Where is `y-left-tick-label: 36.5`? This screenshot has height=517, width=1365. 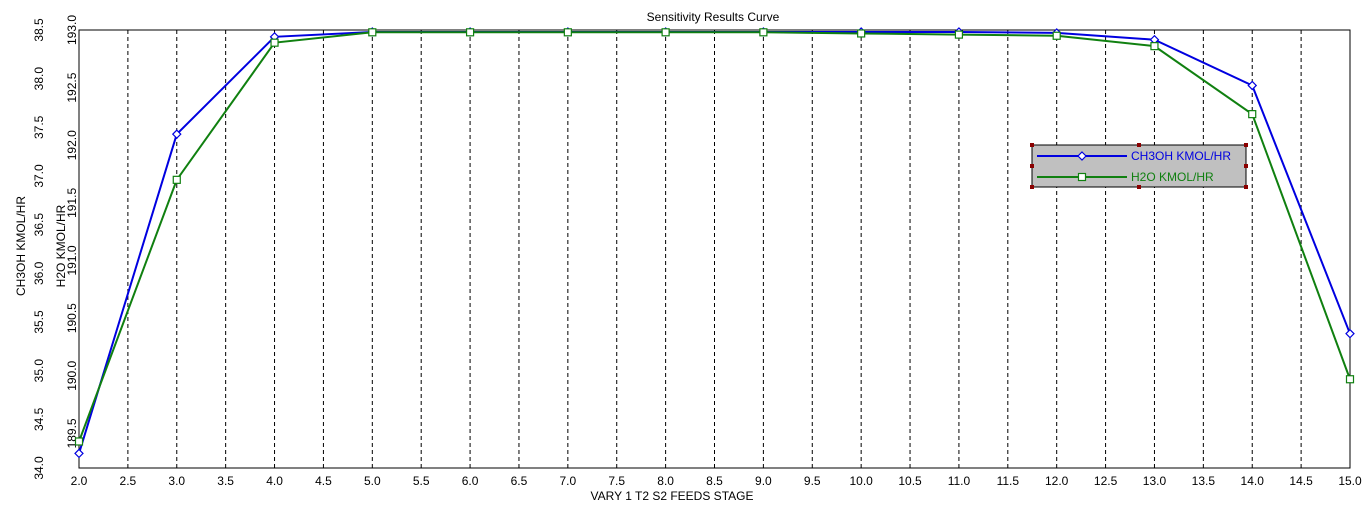 y-left-tick-label: 36.5 is located at coordinates (39, 225).